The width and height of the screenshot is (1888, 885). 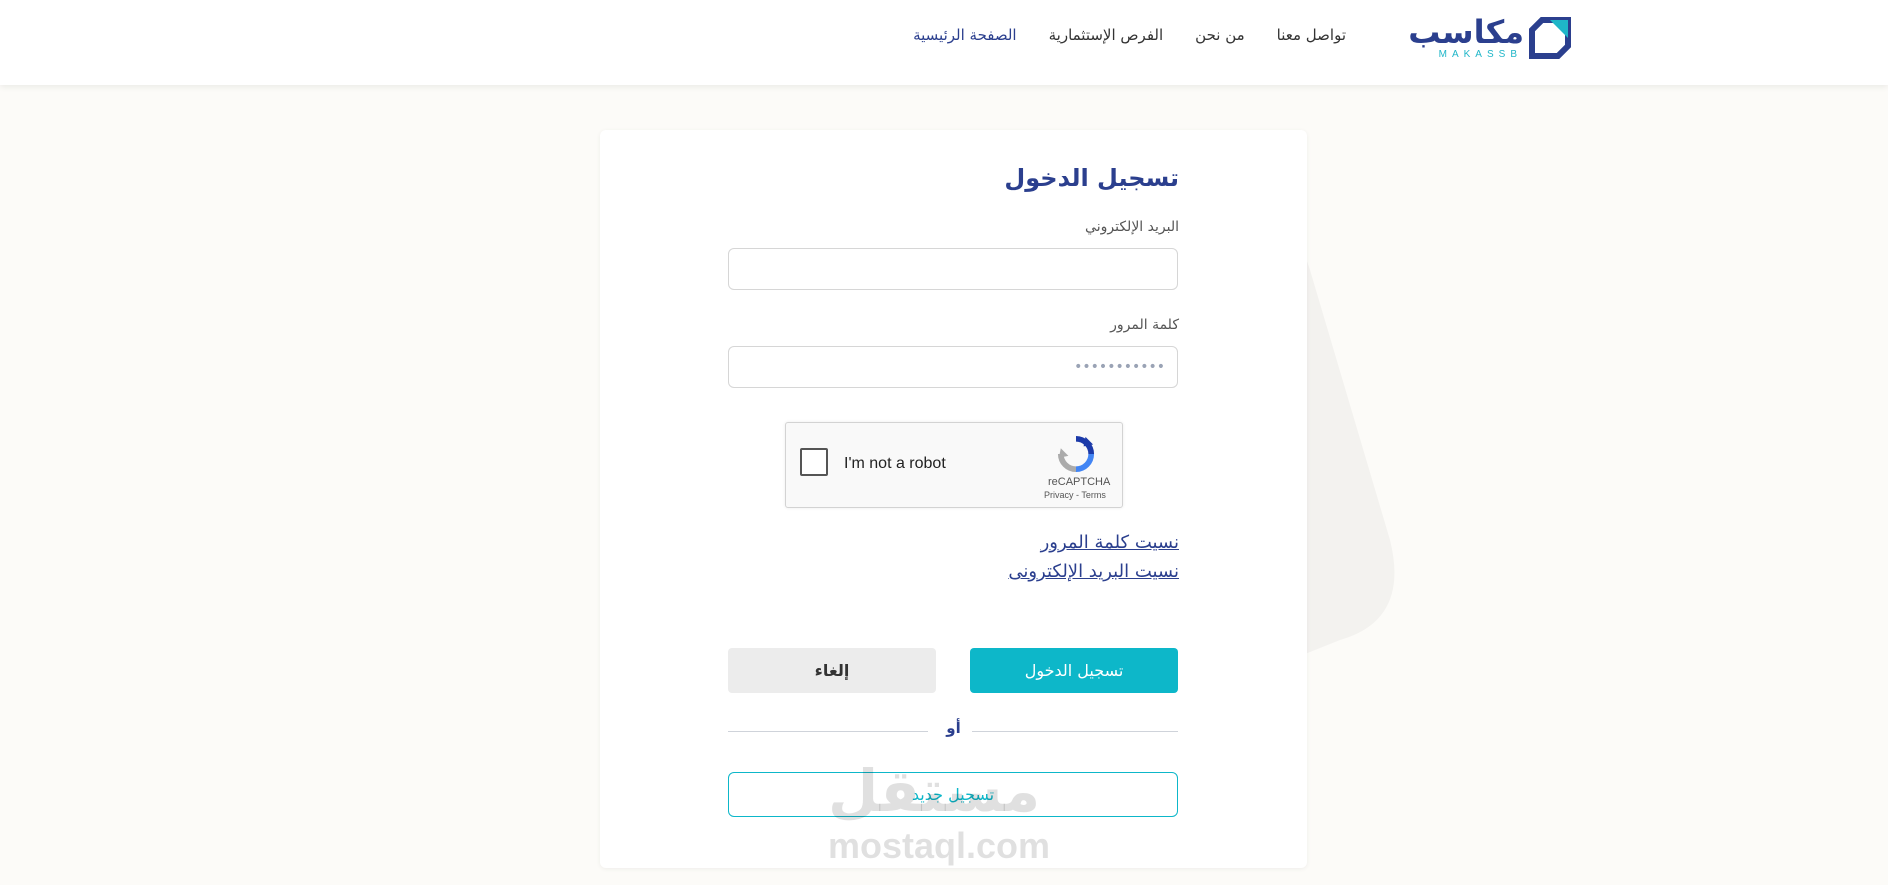 I want to click on forgot-password-link: نسيت كلمة المرور, so click(x=1110, y=542).